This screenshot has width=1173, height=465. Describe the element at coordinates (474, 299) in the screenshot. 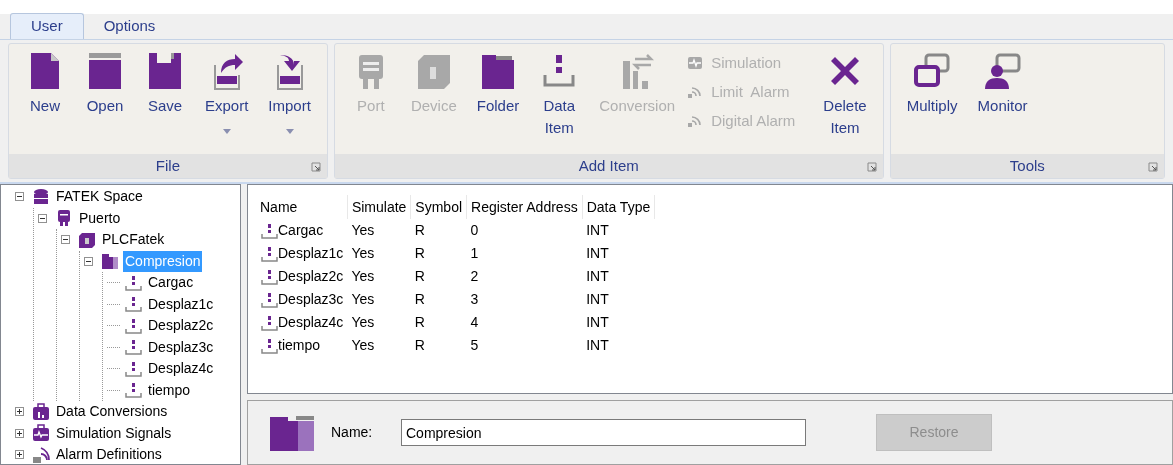

I see `table-cell: 3` at that location.